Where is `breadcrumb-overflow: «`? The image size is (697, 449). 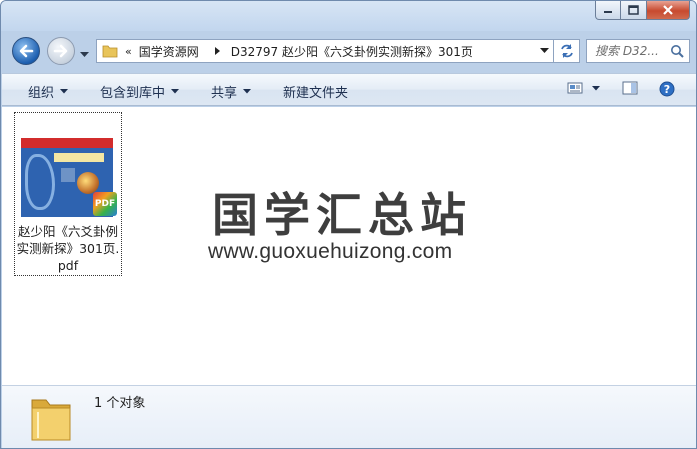
breadcrumb-overflow: « is located at coordinates (128, 51).